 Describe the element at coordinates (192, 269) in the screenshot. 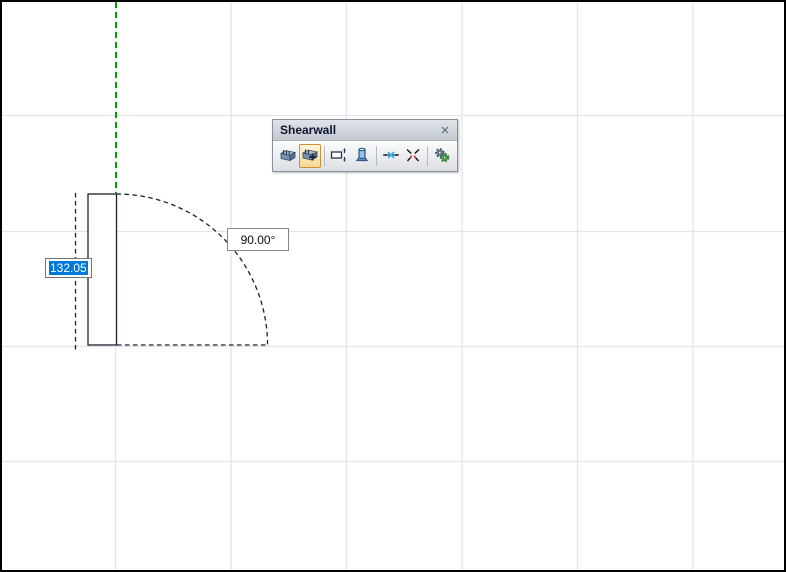

I see `angle-arc` at that location.